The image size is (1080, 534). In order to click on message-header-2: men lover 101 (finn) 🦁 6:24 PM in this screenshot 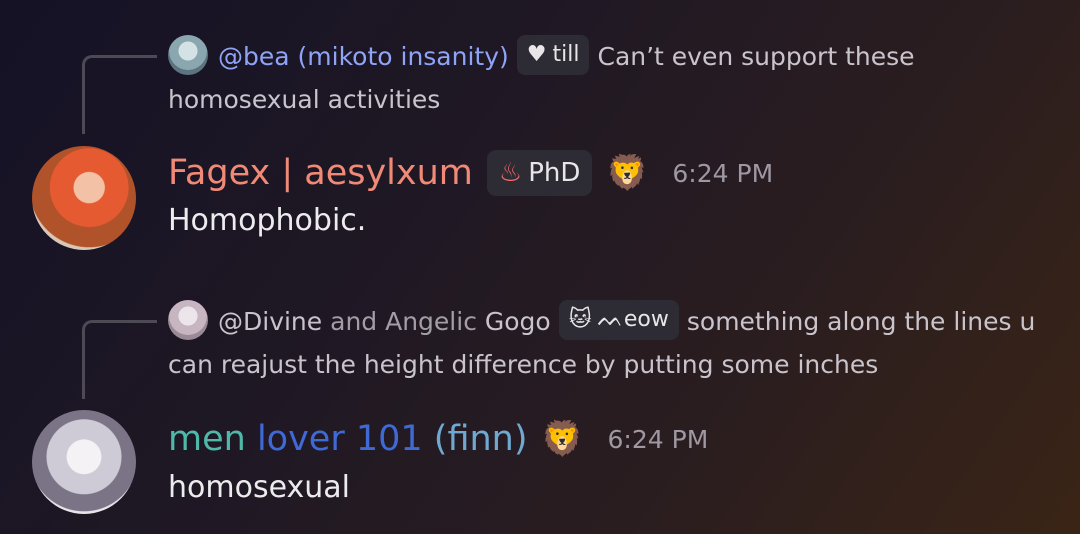, I will do `click(438, 439)`.